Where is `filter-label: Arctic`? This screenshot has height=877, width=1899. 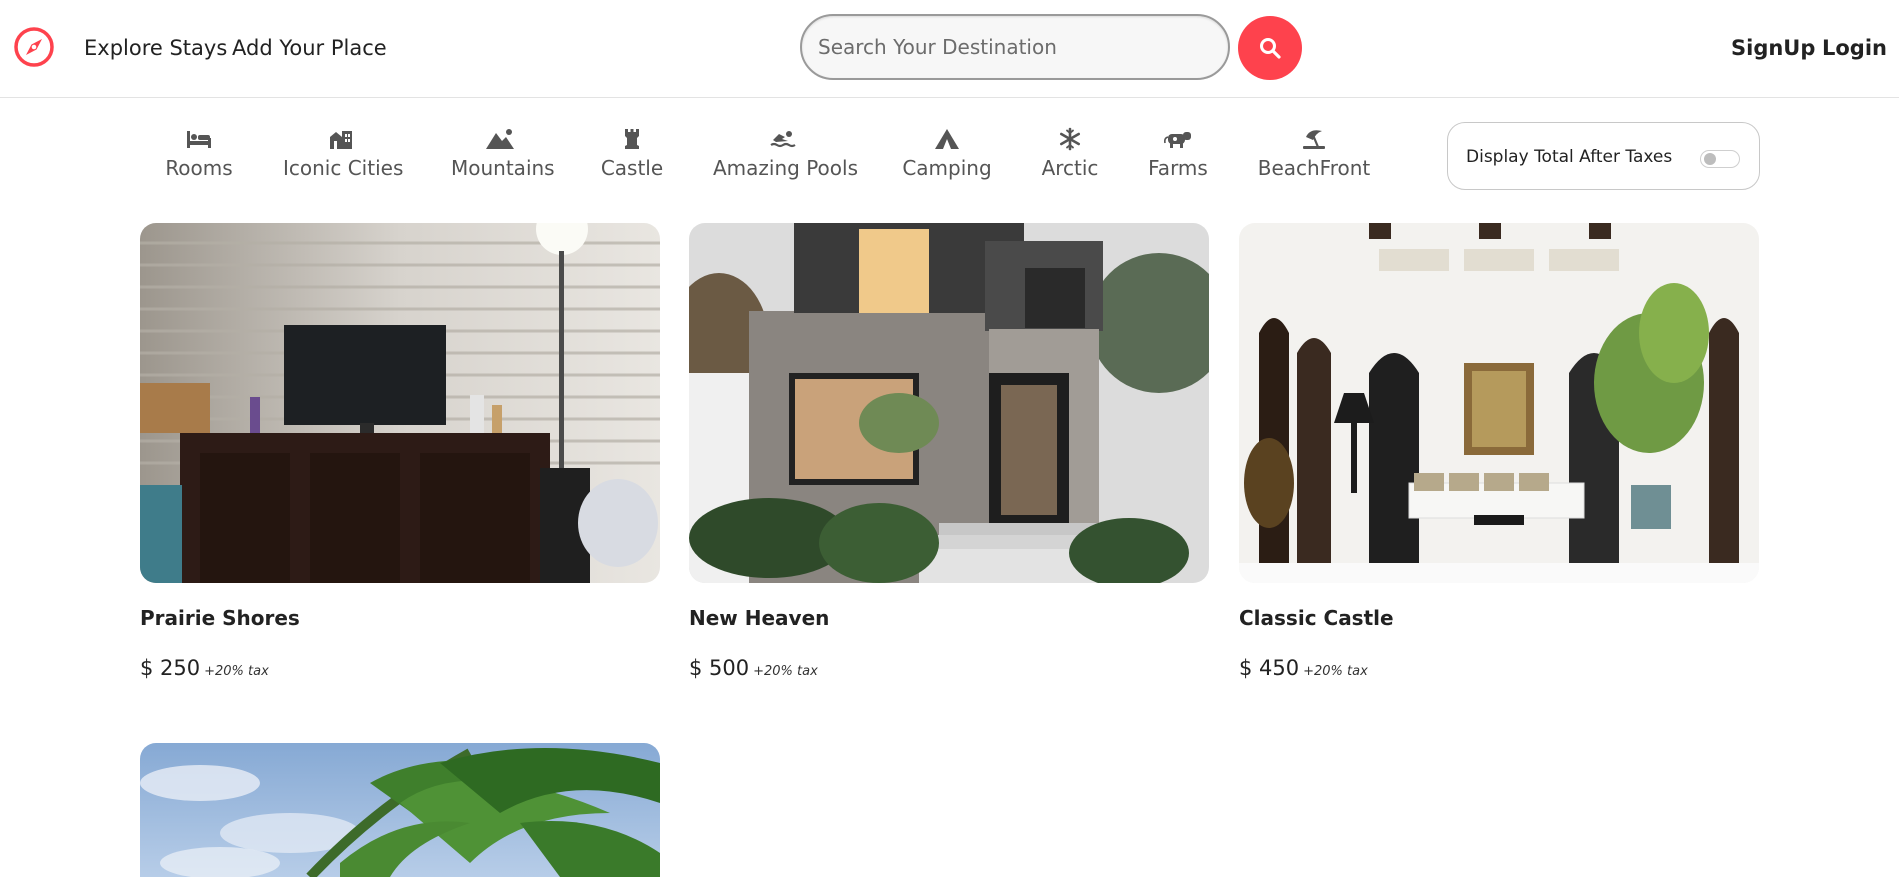 filter-label: Arctic is located at coordinates (1070, 168).